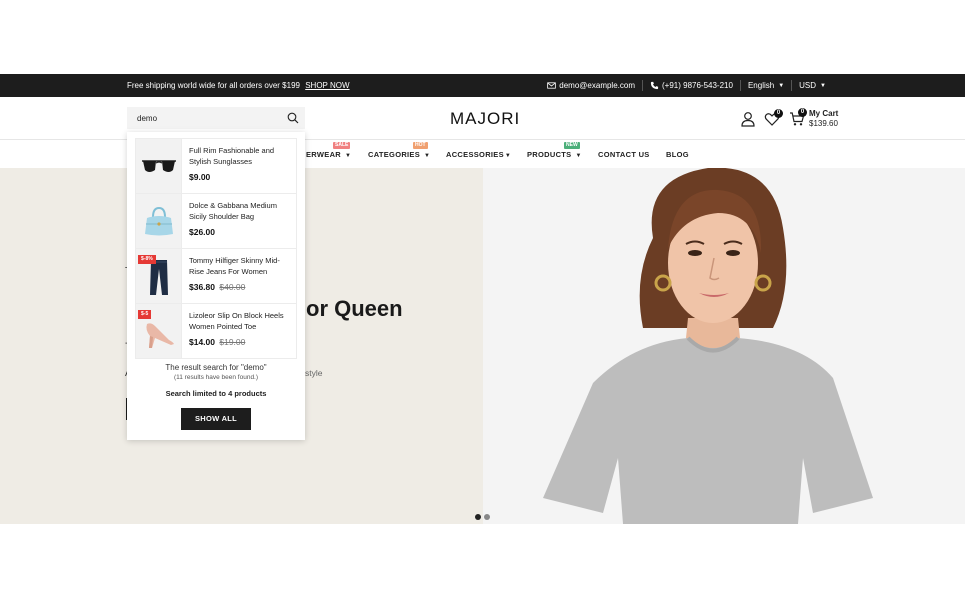 This screenshot has width=965, height=600. I want to click on cart-summary: My Cart $139.60, so click(823, 119).